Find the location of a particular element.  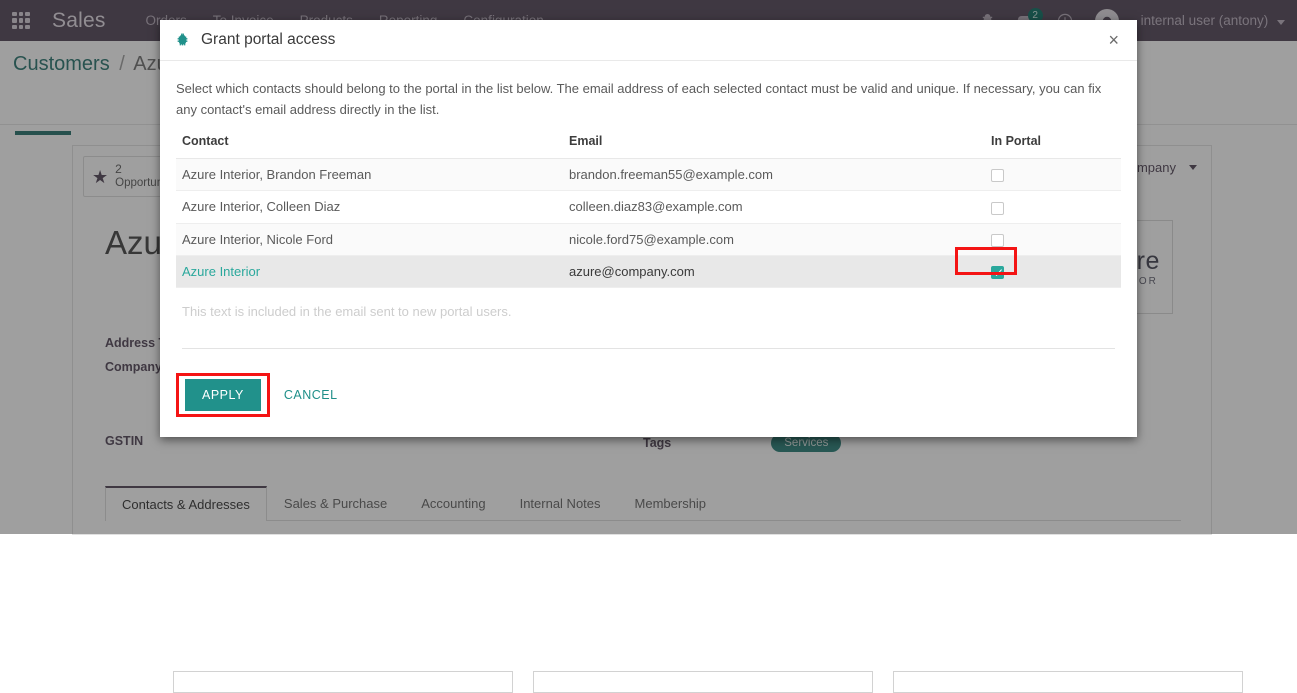

cell-contact-name: Azure Interior, Nicole Ford is located at coordinates (369, 239).